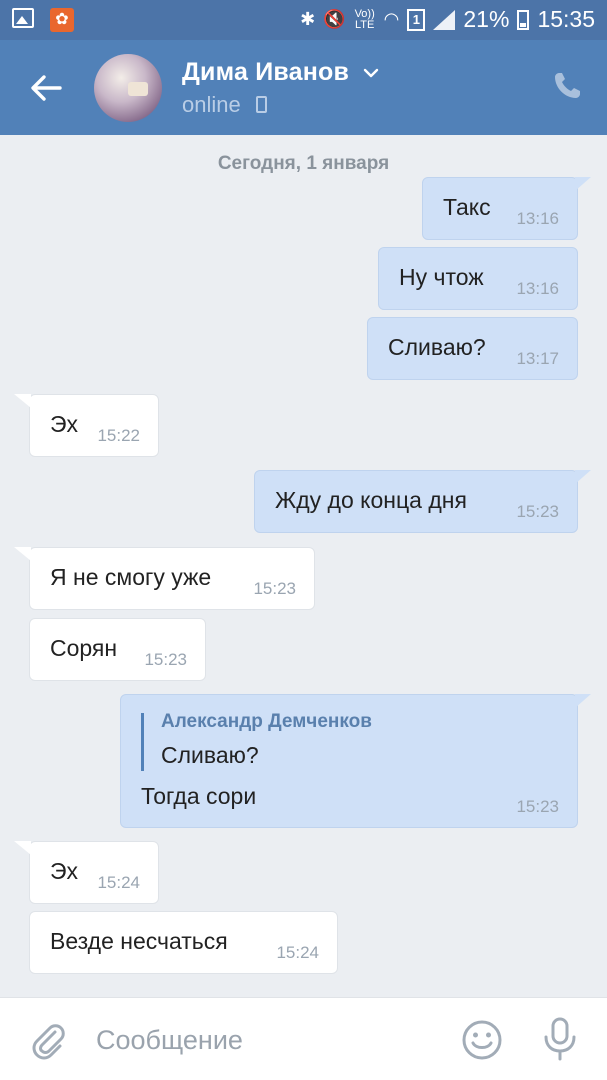 Image resolution: width=607 pixels, height=1080 pixels. I want to click on volte-icon: Vo)) LTE, so click(364, 19).